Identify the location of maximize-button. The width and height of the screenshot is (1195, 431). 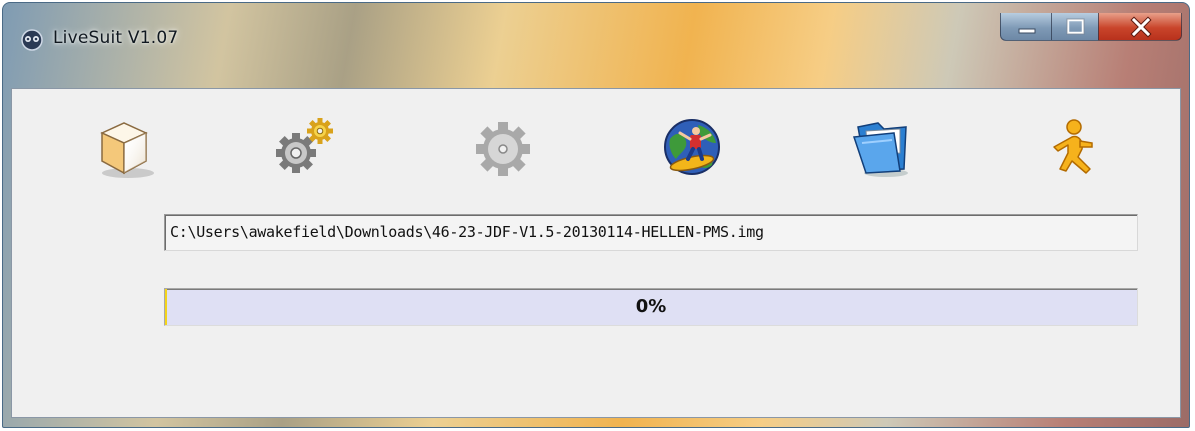
(1075, 27).